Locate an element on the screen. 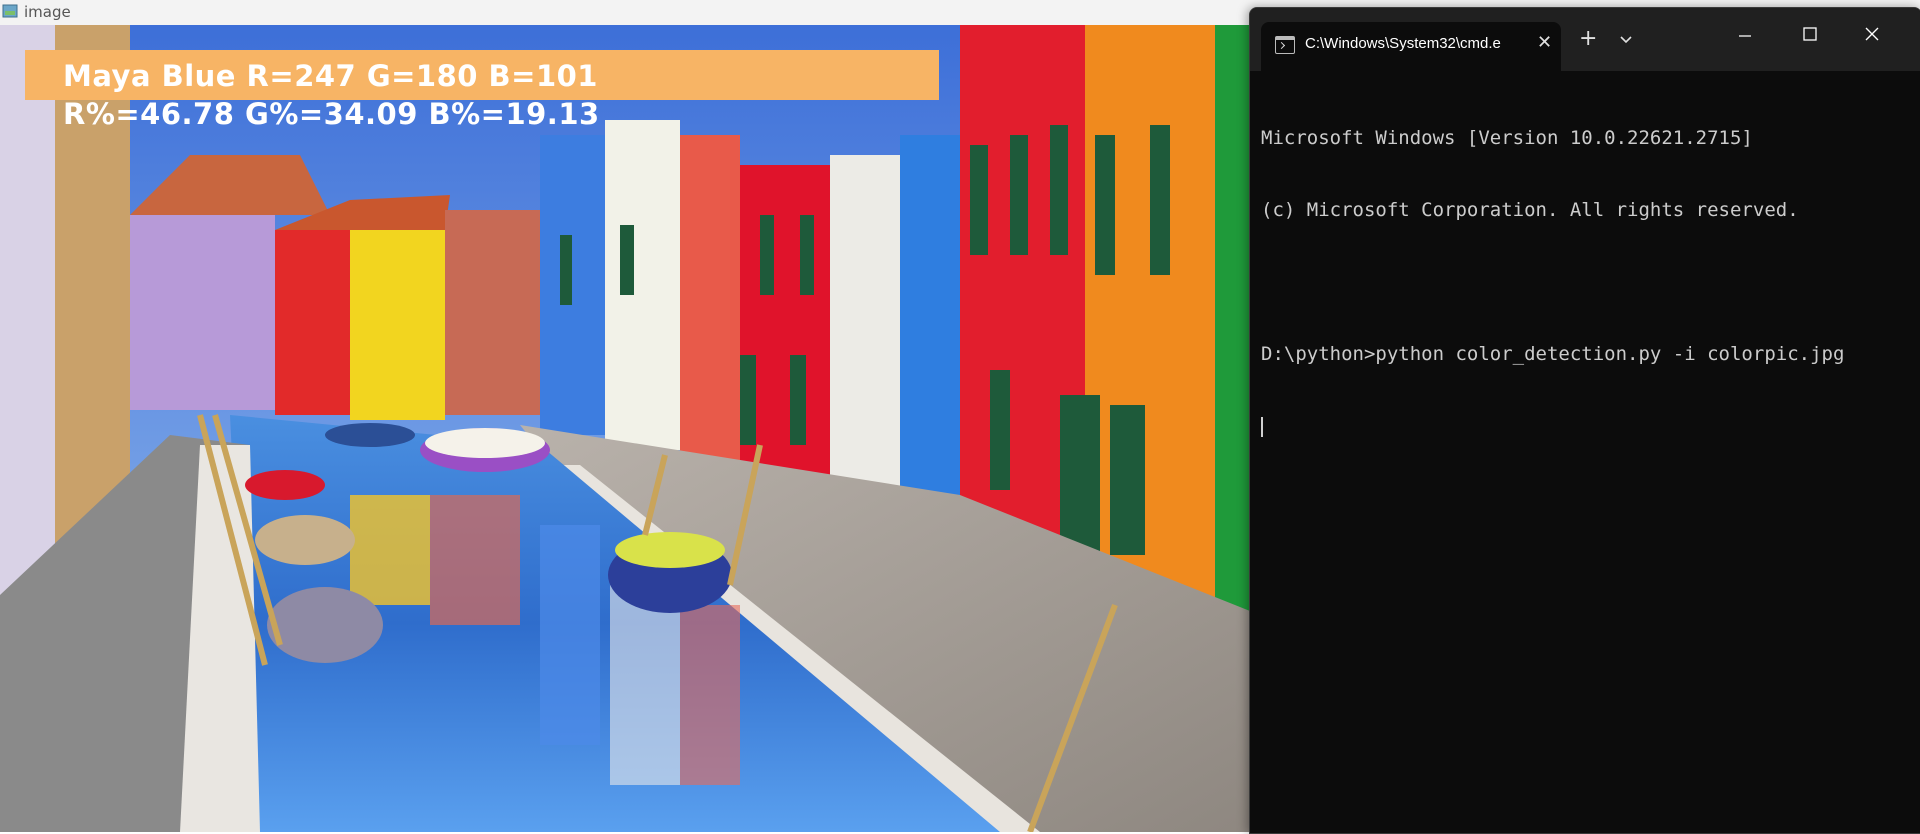 This screenshot has height=834, width=1920. terminal-tab: C:\Windows\System32\cmd.e ✕ is located at coordinates (1411, 46).